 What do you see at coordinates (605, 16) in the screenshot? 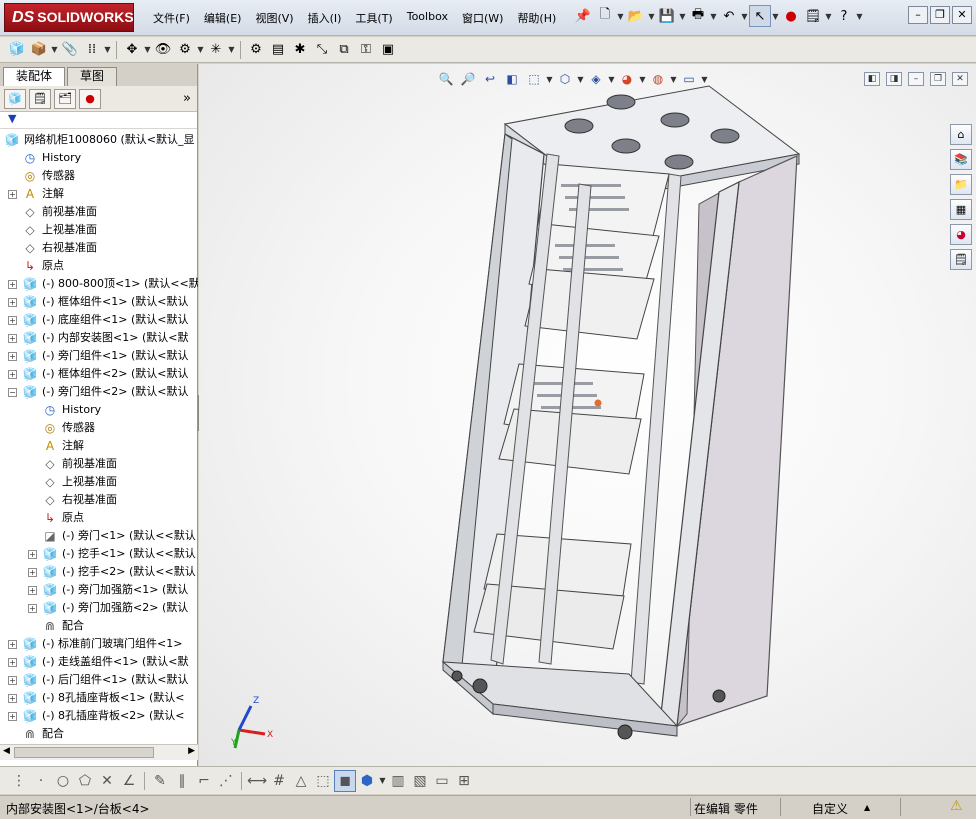
I see `new-document-icon: 🗋` at bounding box center [605, 16].